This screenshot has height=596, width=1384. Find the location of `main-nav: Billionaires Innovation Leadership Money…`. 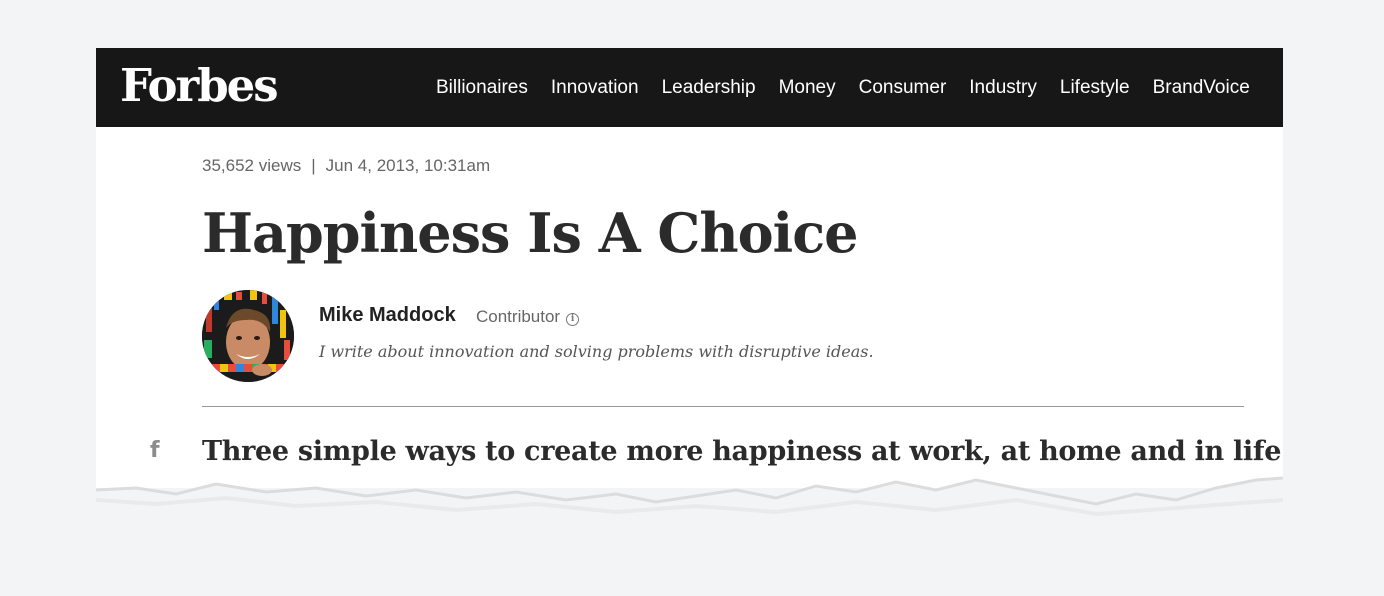

main-nav: Billionaires Innovation Leadership Money… is located at coordinates (859, 87).